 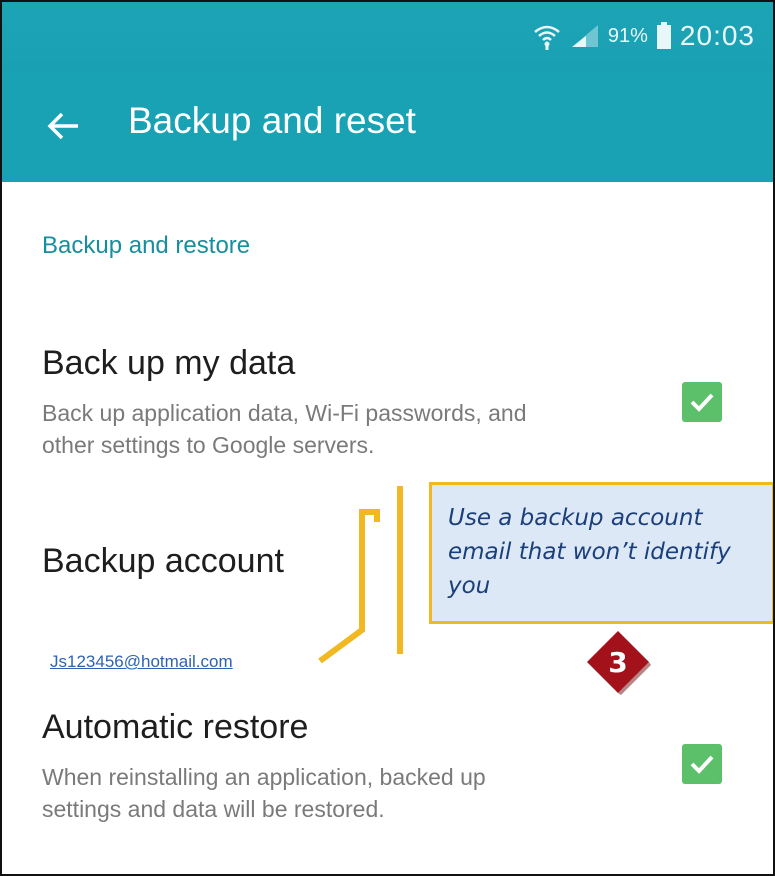 I want to click on callout-line2: email that won’t identify, so click(x=589, y=552).